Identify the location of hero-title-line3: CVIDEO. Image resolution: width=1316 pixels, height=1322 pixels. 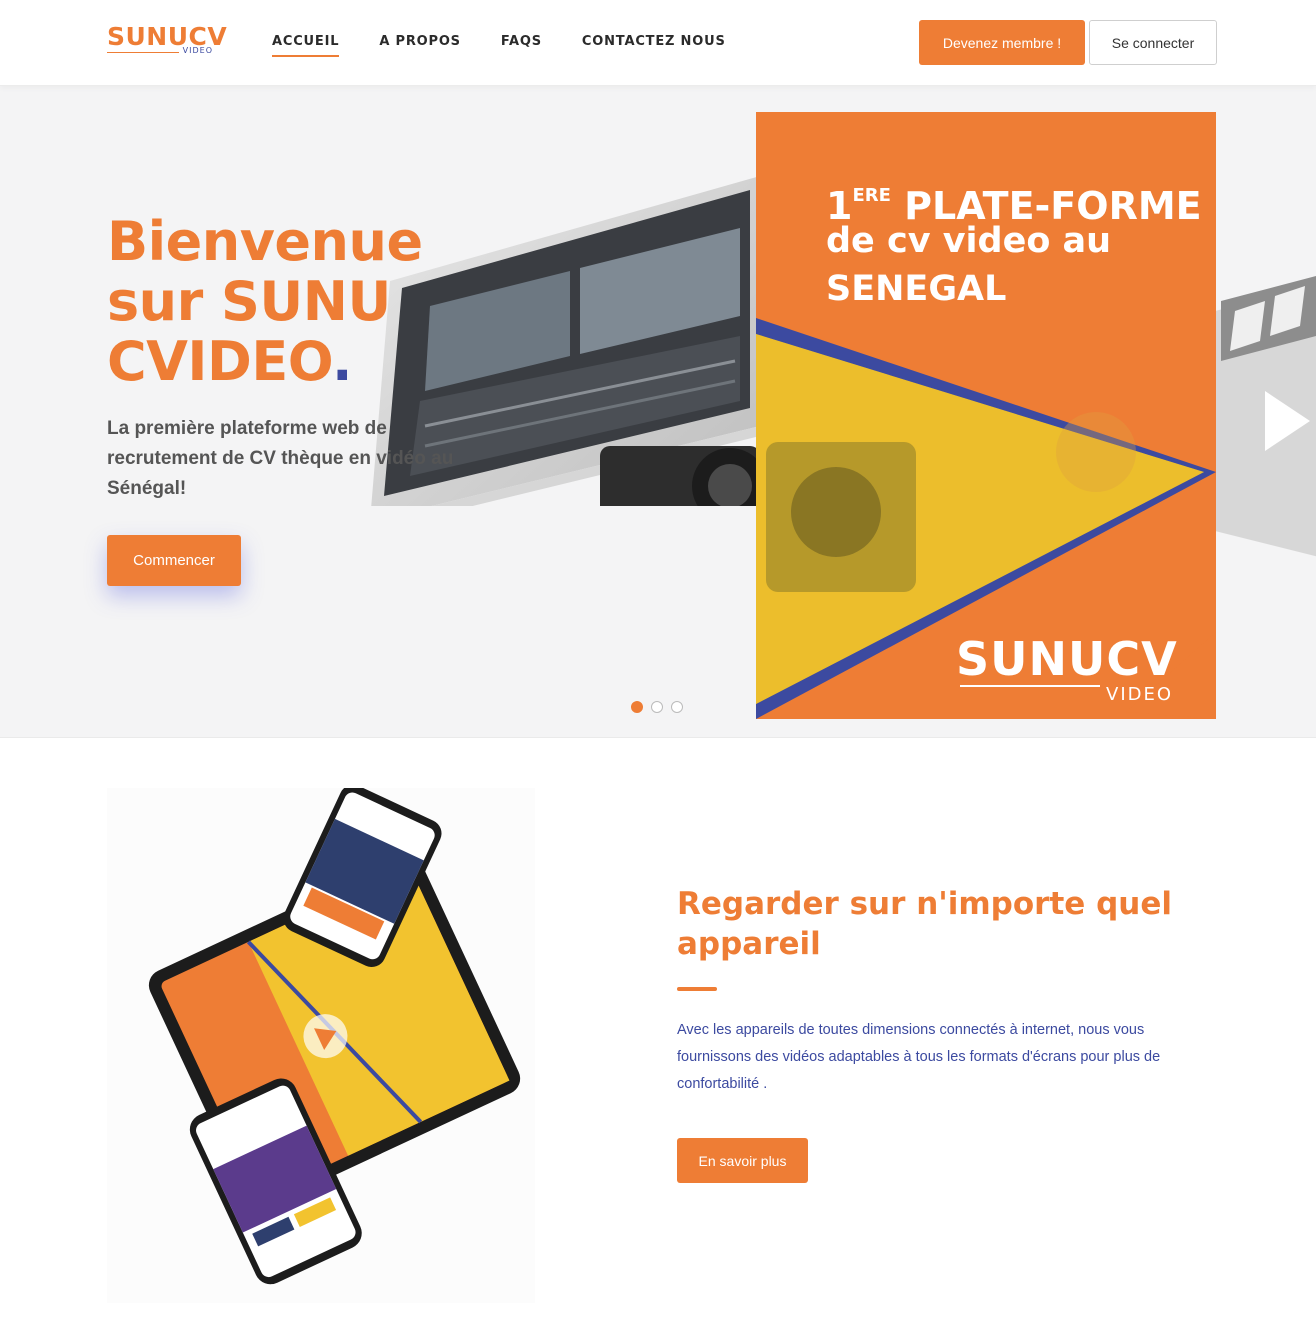
(219, 361).